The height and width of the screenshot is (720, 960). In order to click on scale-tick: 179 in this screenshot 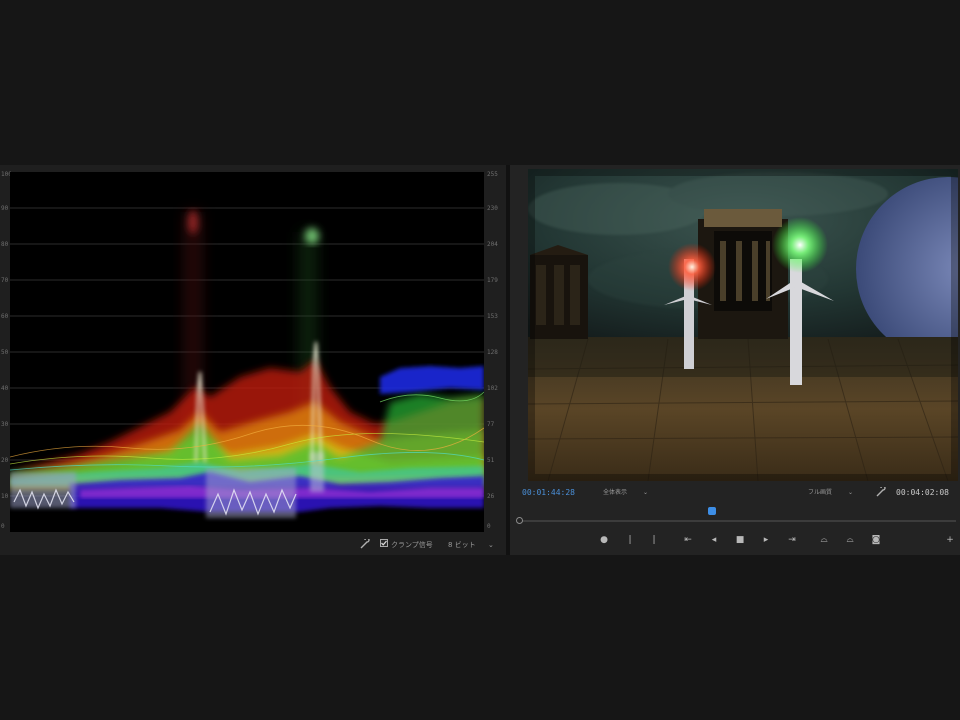, I will do `click(492, 280)`.